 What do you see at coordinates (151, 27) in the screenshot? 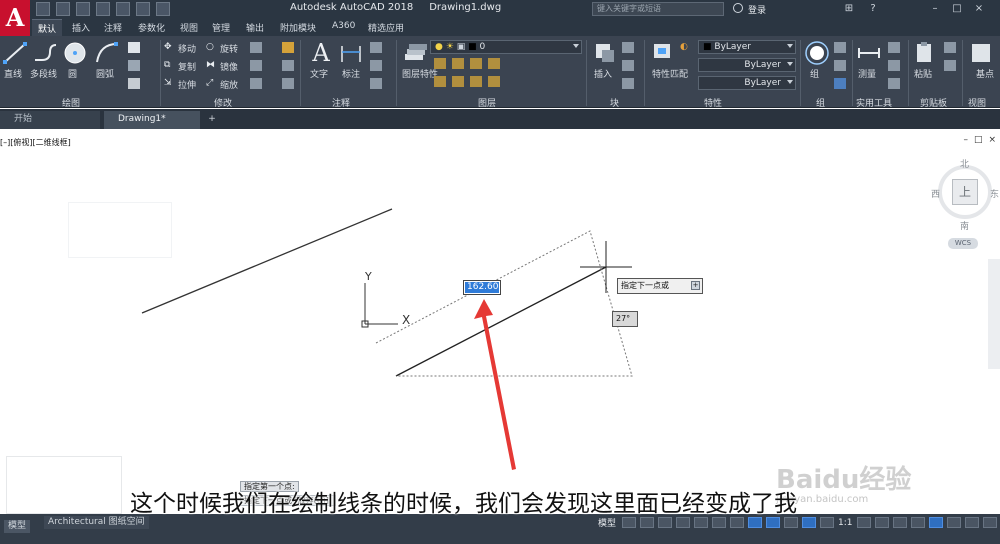
I see `tab-parametric: 参数化` at bounding box center [151, 27].